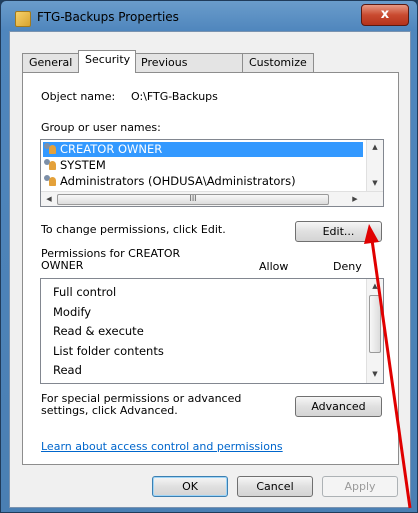 This screenshot has height=513, width=418. I want to click on user-name: Administrators (OHDUSA\Administrators), so click(178, 181).